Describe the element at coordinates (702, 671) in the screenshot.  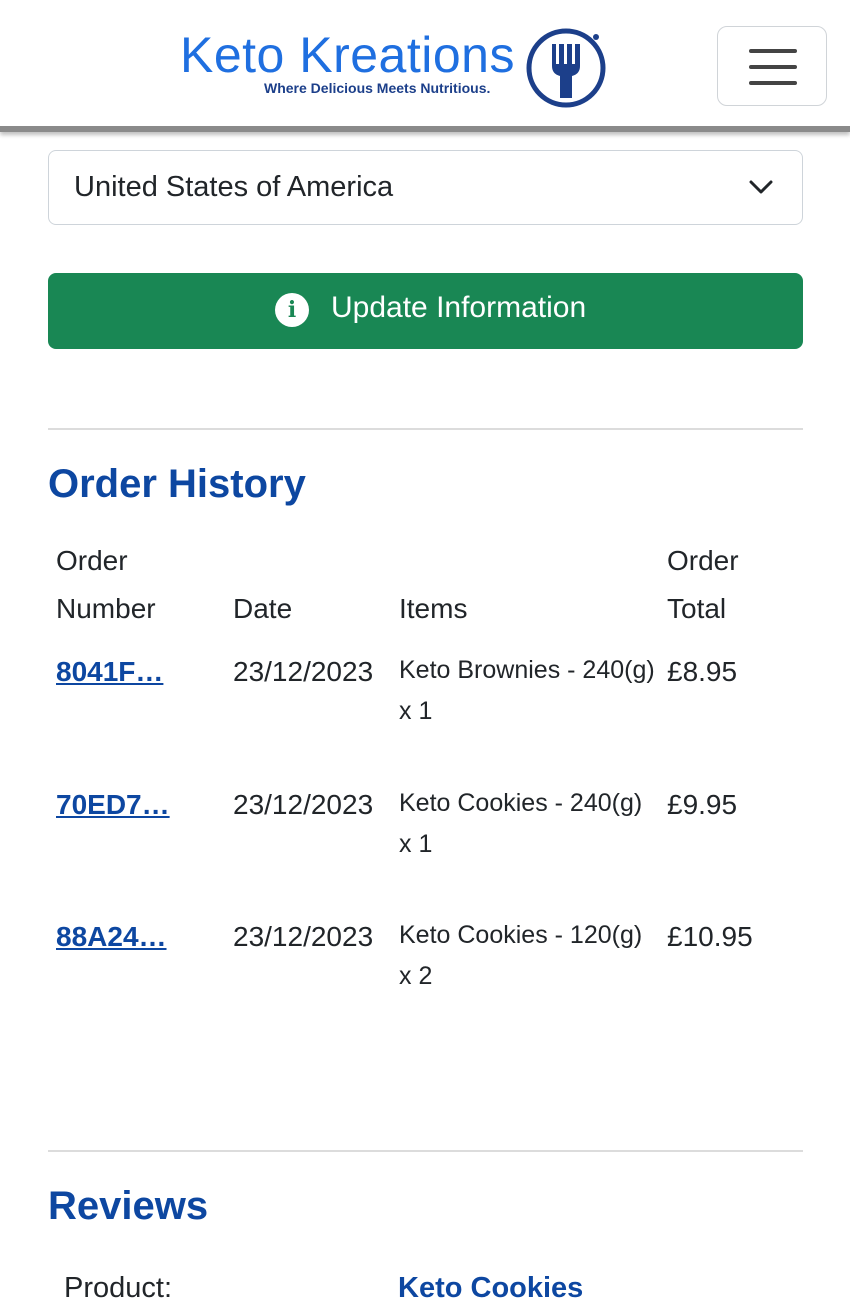
I see `order-total: £8.95` at that location.